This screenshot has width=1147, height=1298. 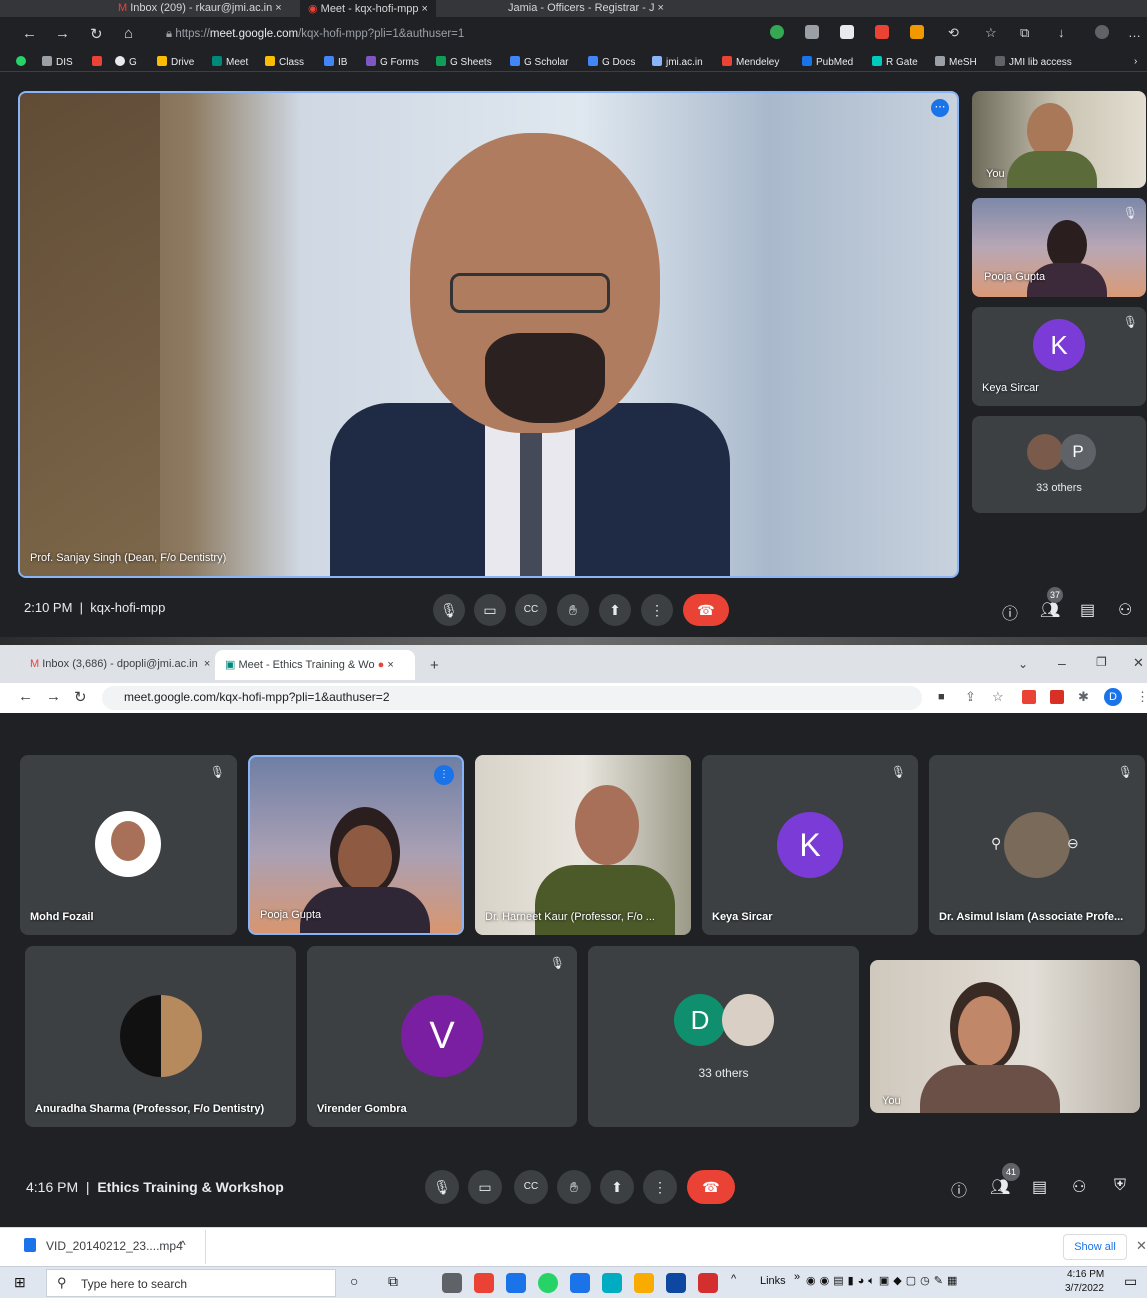 What do you see at coordinates (516, 1283) in the screenshot?
I see `chrome-icon` at bounding box center [516, 1283].